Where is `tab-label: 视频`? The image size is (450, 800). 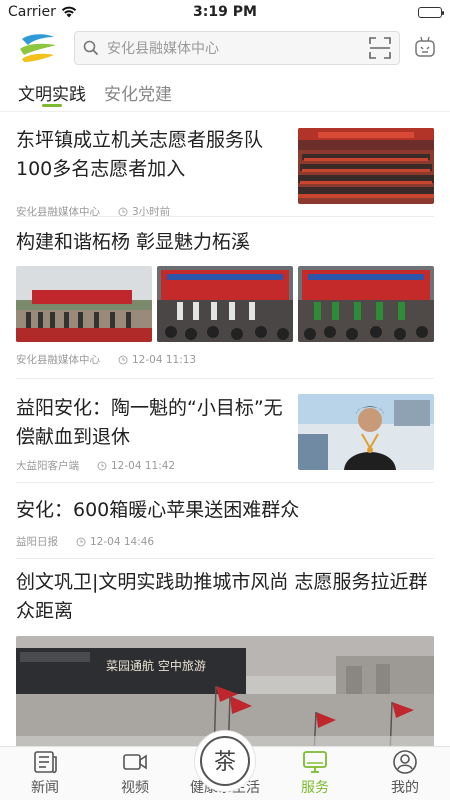
tab-label: 视频 is located at coordinates (135, 788).